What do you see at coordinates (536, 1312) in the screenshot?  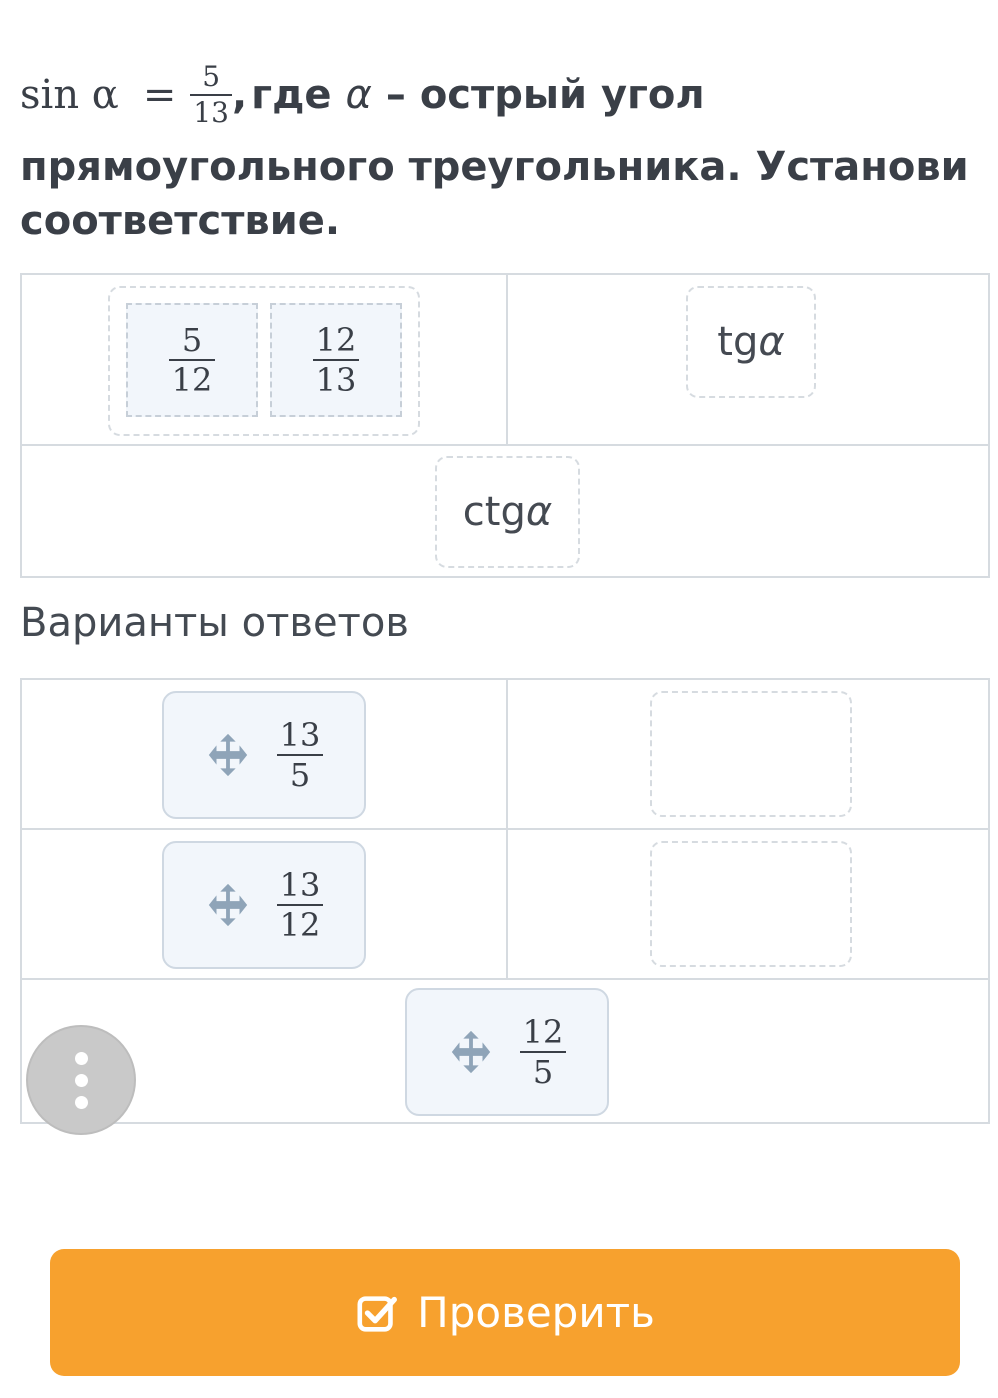 I see `check-button-label: Проверить` at bounding box center [536, 1312].